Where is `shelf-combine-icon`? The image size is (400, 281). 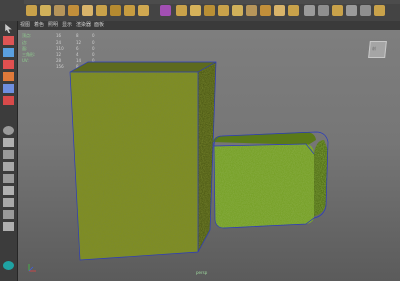 shelf-combine-icon is located at coordinates (115, 10).